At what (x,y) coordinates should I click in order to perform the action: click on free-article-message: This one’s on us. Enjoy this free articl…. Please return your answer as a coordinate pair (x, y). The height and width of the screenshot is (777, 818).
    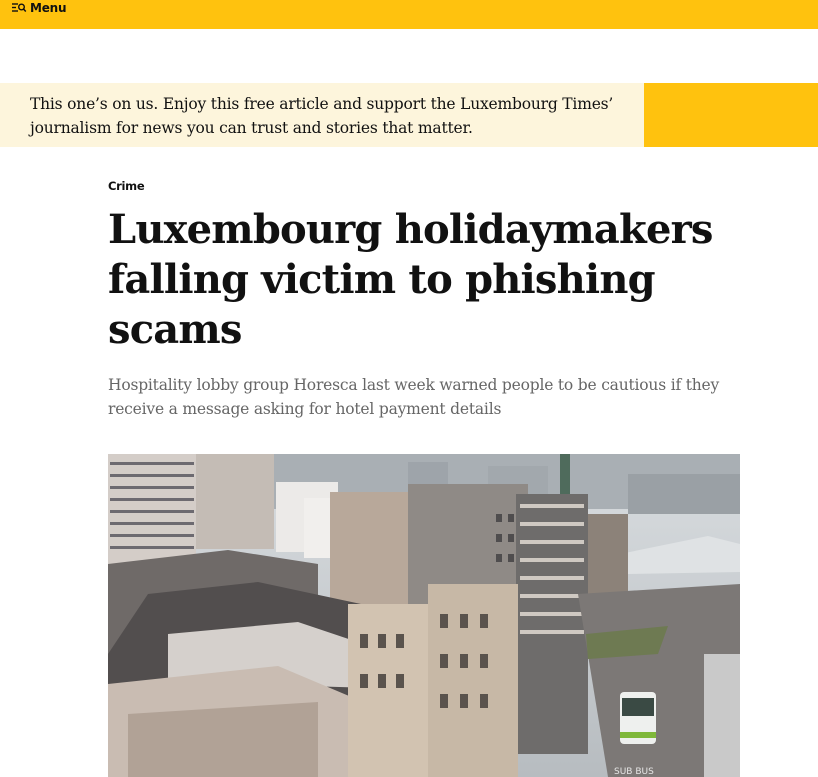
    Looking at the image, I should click on (322, 116).